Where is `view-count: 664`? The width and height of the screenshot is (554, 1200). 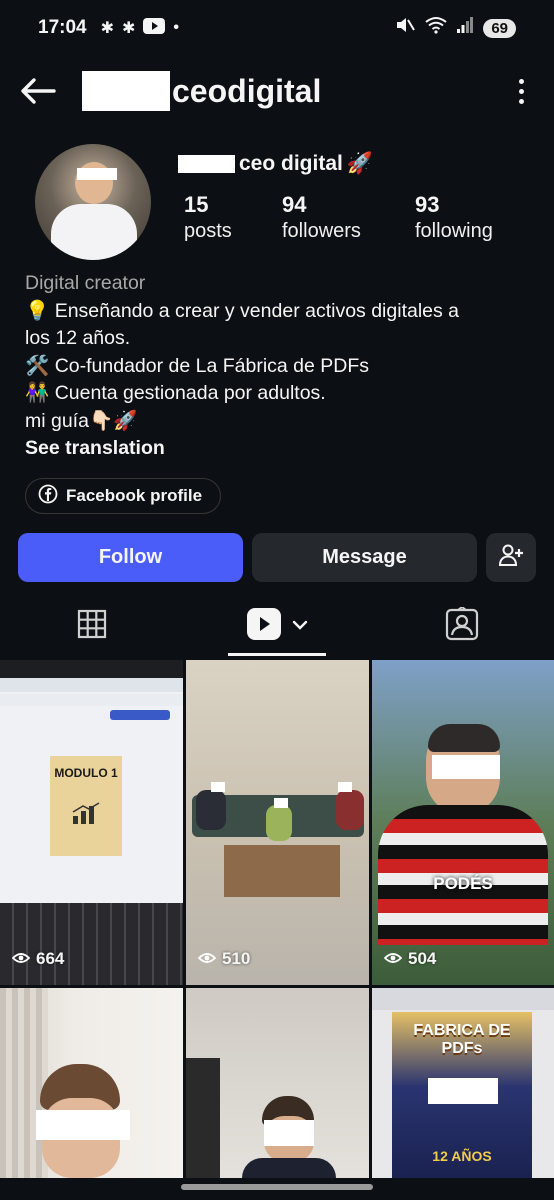 view-count: 664 is located at coordinates (37, 959).